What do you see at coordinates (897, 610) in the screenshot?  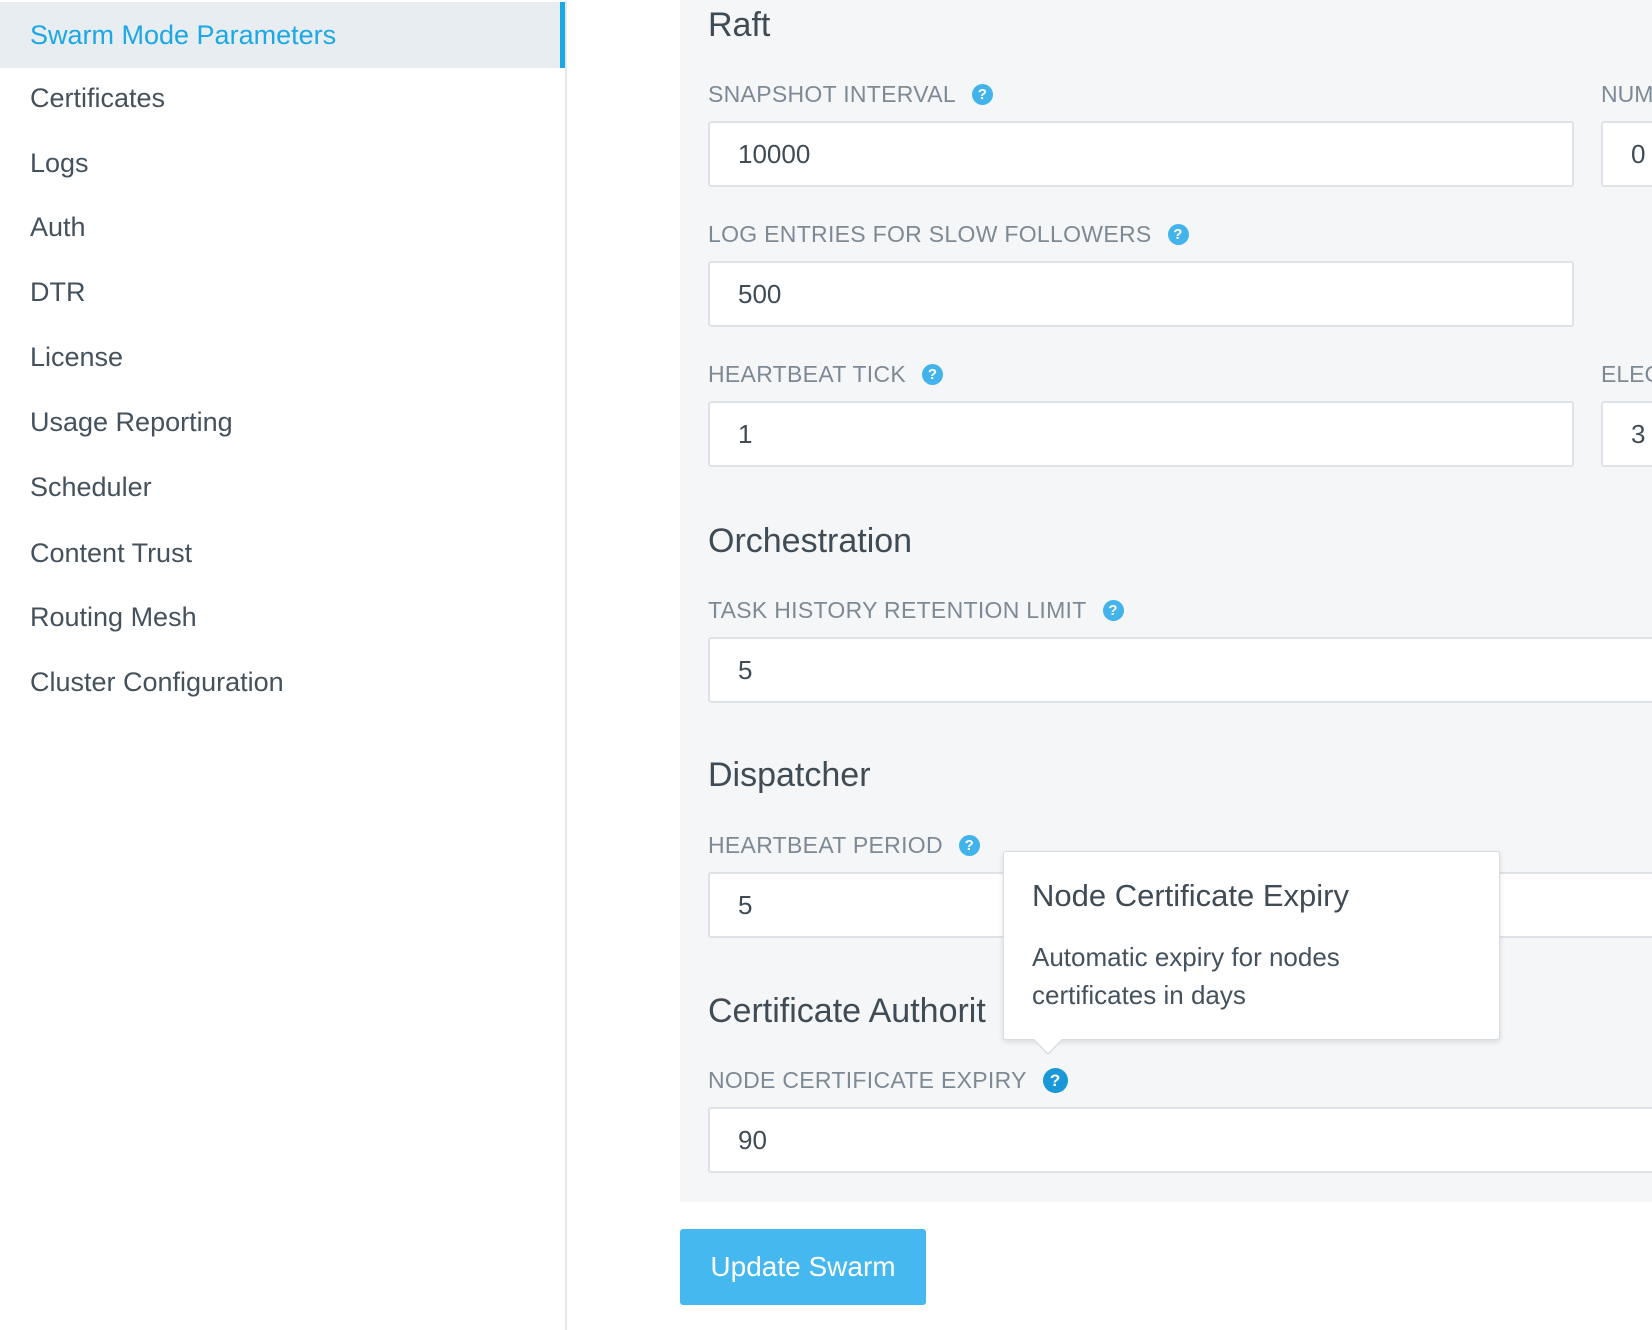 I see `task-history-label-text: TASK HISTORY RETENTION LIMIT` at bounding box center [897, 610].